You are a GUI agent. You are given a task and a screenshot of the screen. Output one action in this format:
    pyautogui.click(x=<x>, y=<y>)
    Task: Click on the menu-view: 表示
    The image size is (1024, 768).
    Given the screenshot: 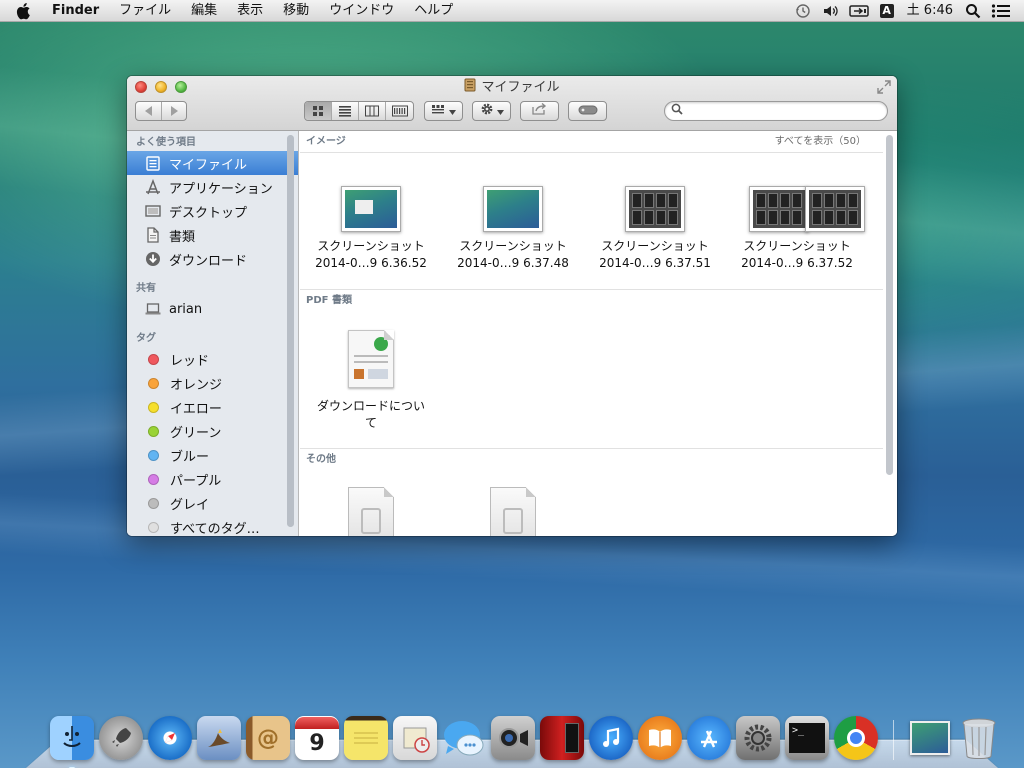 What is the action you would take?
    pyautogui.click(x=250, y=11)
    